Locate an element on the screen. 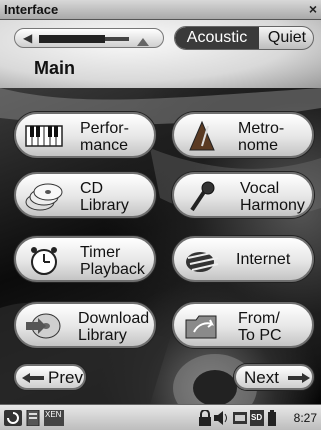 The image size is (321, 430). performance-button: Perfor- mance is located at coordinates (85, 135).